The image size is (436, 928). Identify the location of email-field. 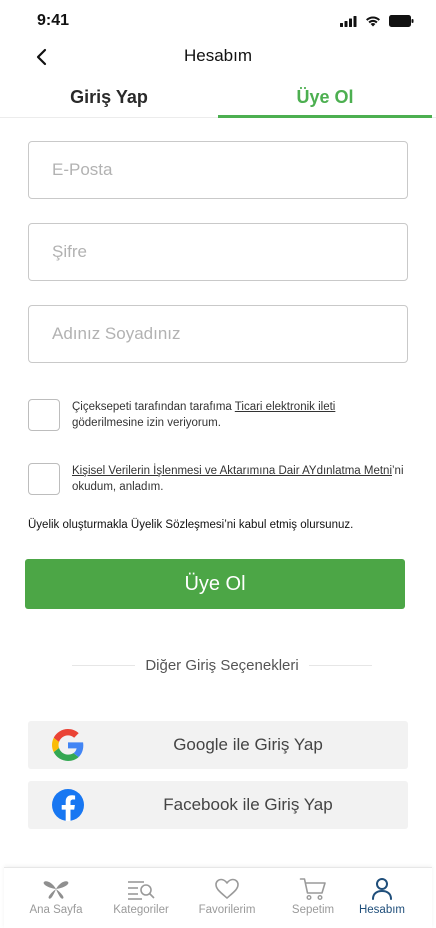
(218, 170).